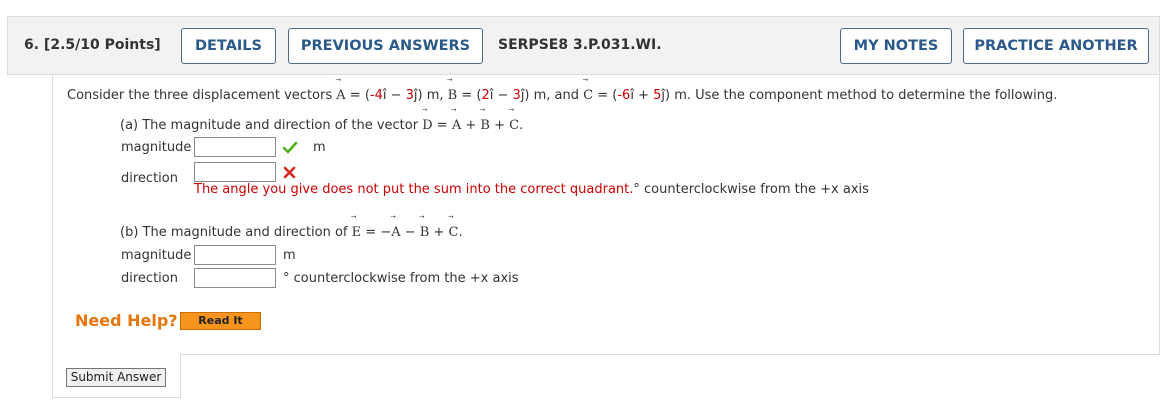 The image size is (1172, 404). What do you see at coordinates (401, 278) in the screenshot?
I see `part-b-direction-unit: ° counterclockwise from the +x axis` at bounding box center [401, 278].